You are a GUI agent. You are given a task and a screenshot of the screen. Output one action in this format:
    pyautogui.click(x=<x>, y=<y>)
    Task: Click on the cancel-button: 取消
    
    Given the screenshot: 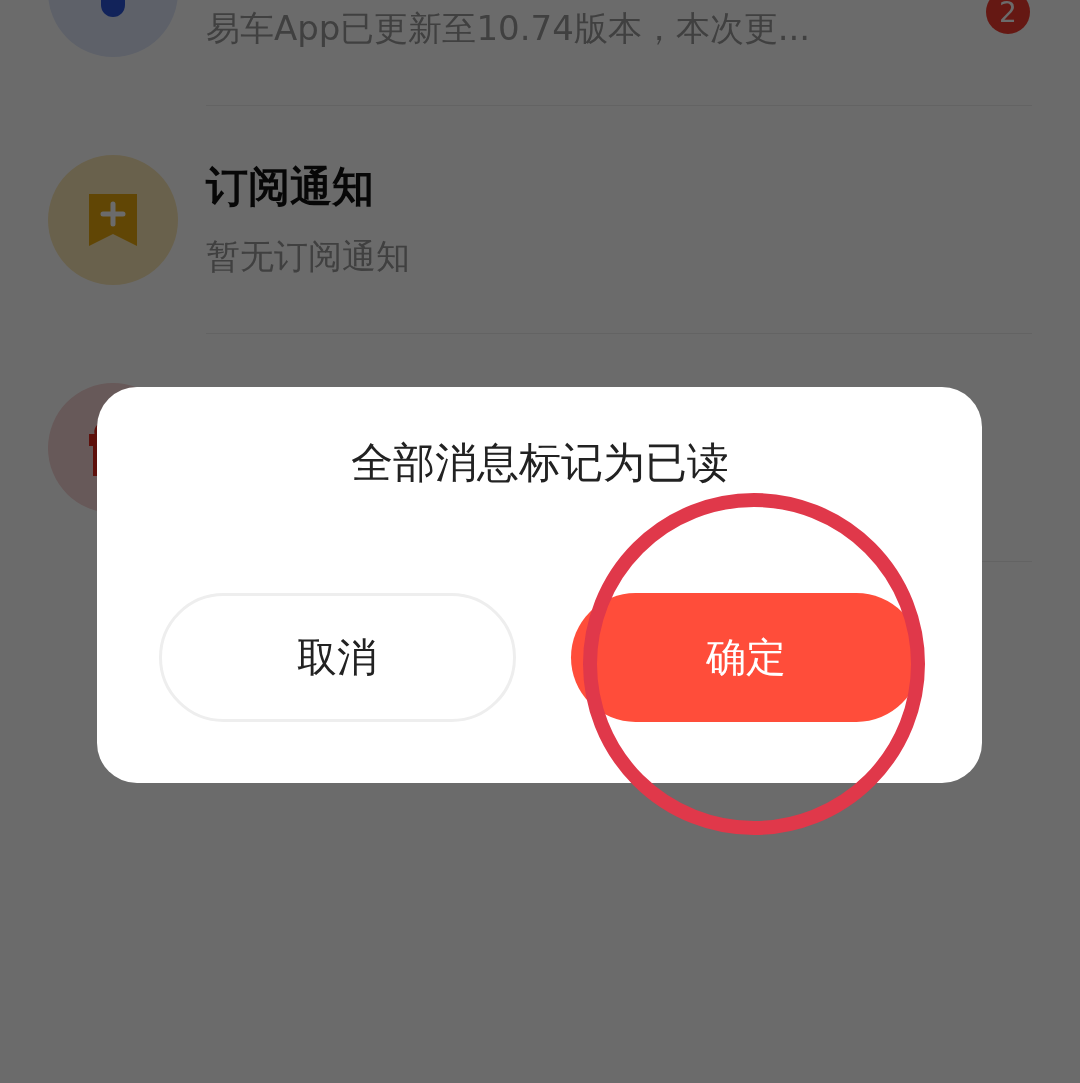 What is the action you would take?
    pyautogui.click(x=337, y=657)
    